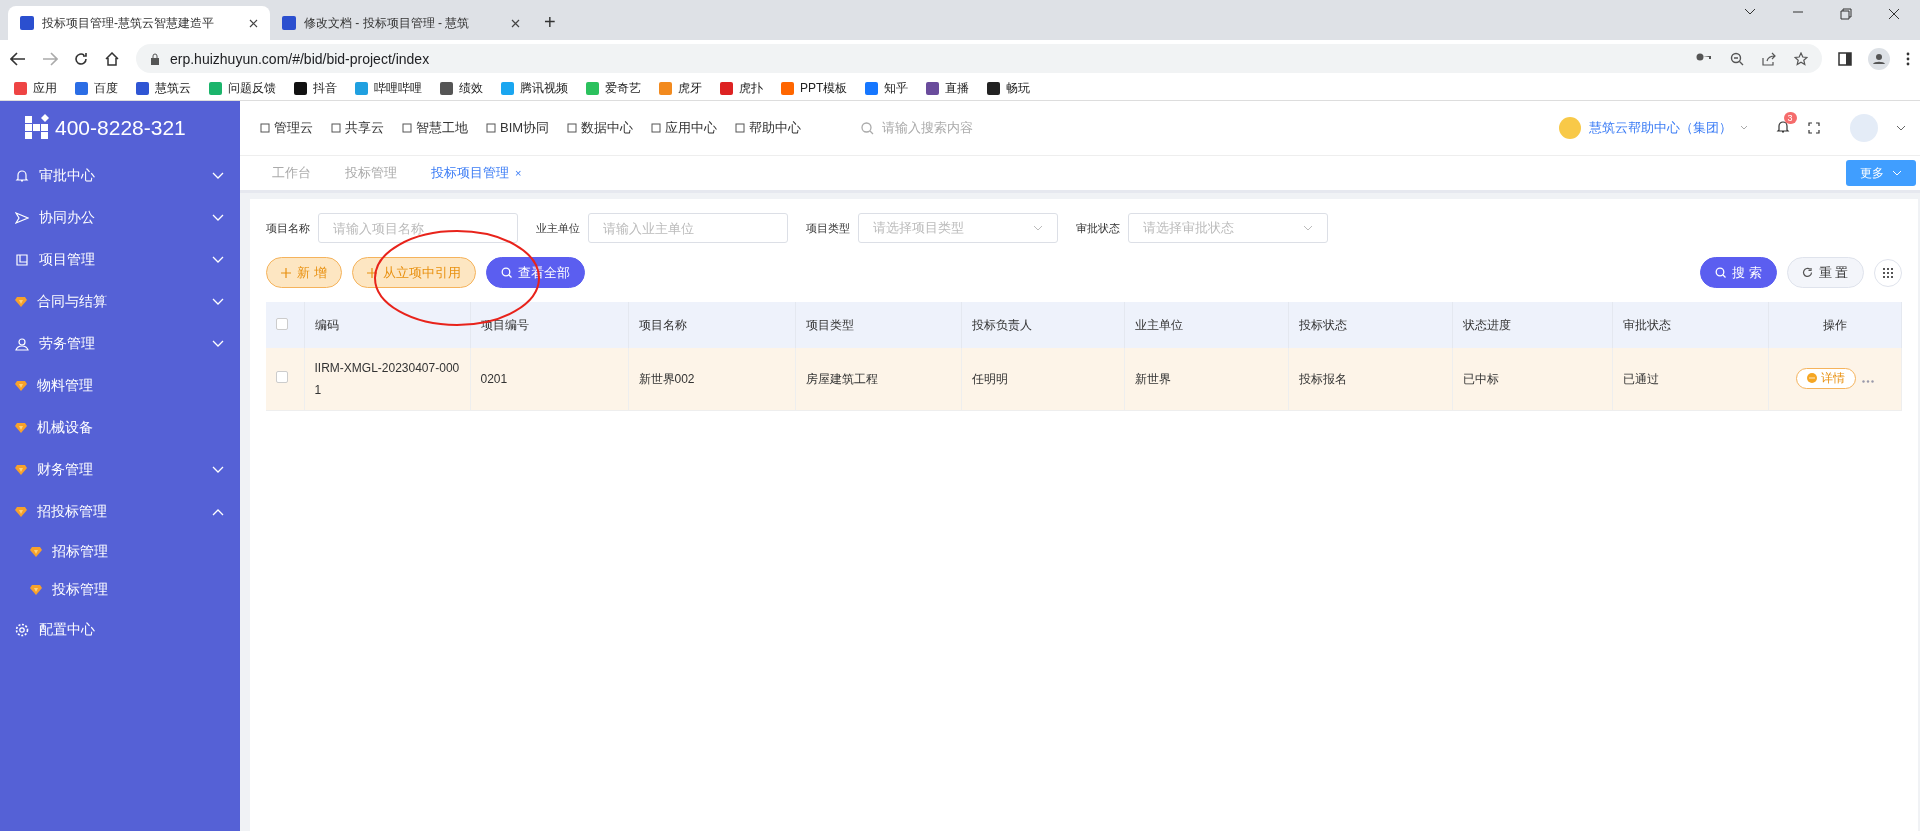 The image size is (1920, 831). Describe the element at coordinates (120, 590) in the screenshot. I see `sidebar-subitem: 投标管理` at that location.